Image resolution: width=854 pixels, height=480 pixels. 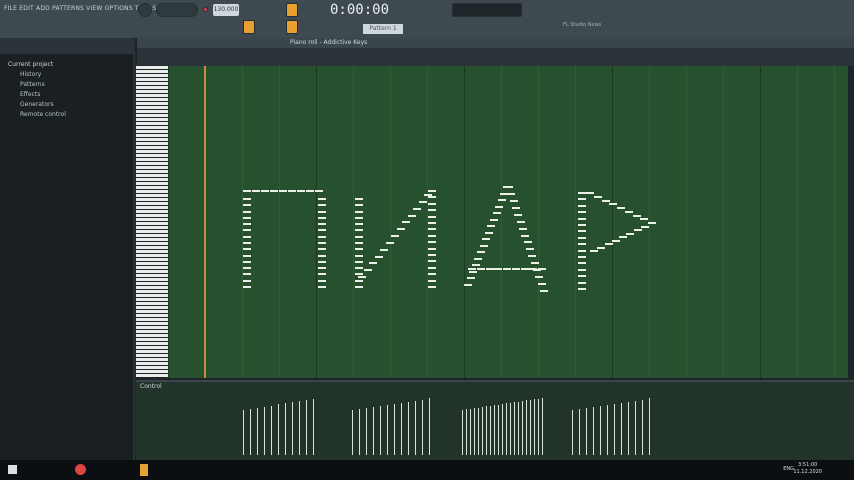 I want to click on browser-item: Remote control, so click(x=66, y=115).